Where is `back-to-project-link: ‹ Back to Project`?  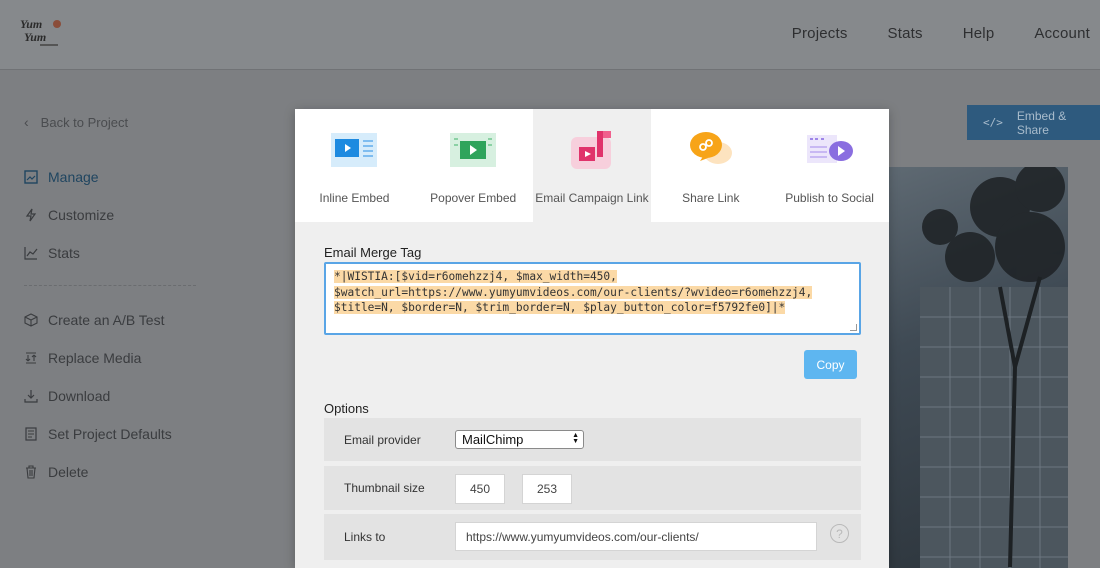 back-to-project-link: ‹ Back to Project is located at coordinates (76, 122).